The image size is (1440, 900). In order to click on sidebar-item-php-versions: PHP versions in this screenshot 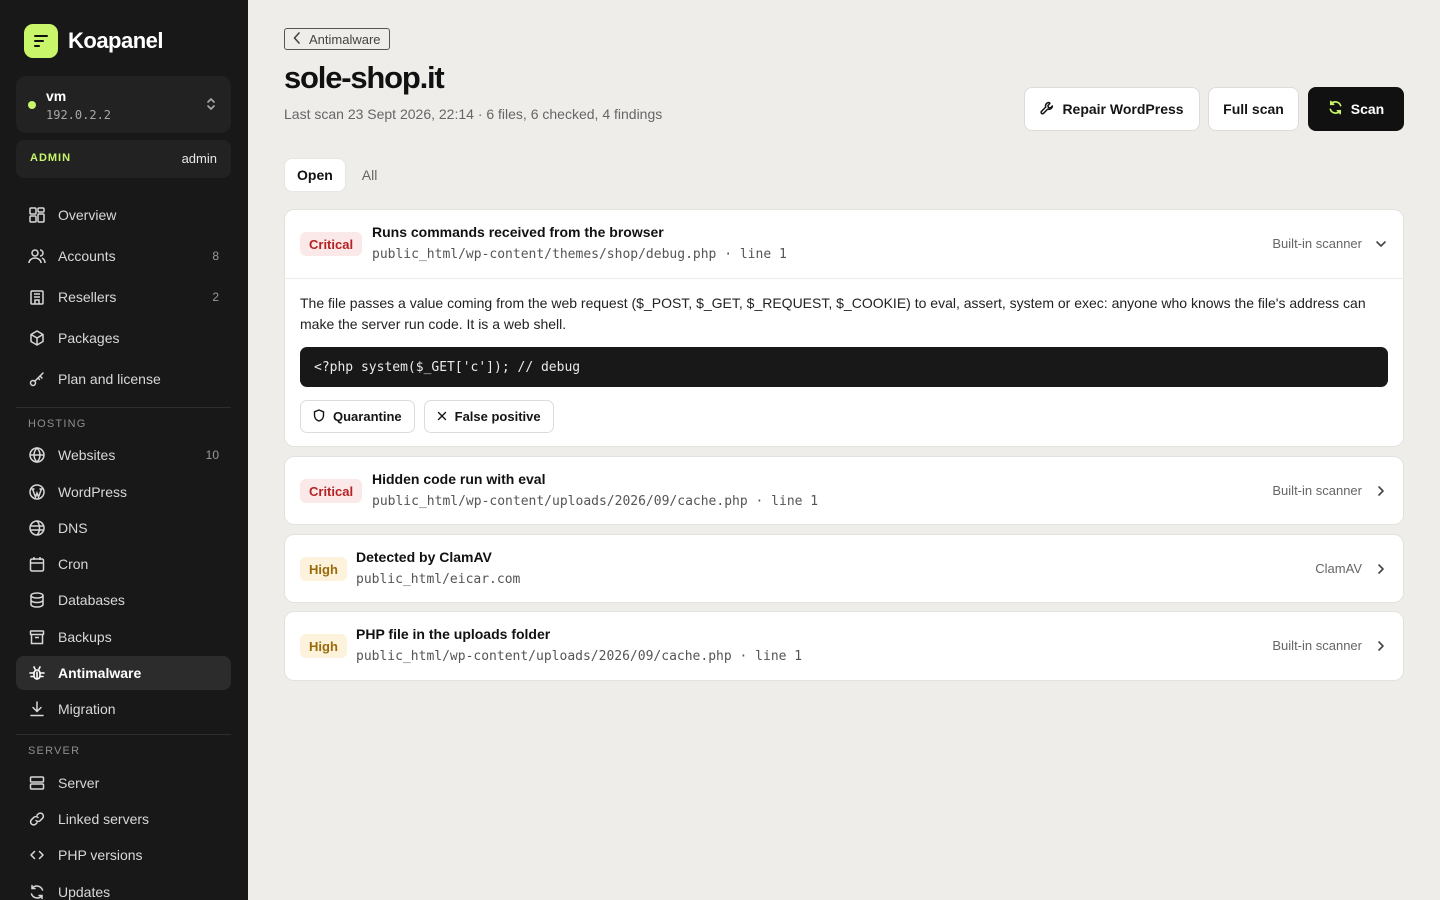, I will do `click(123, 855)`.